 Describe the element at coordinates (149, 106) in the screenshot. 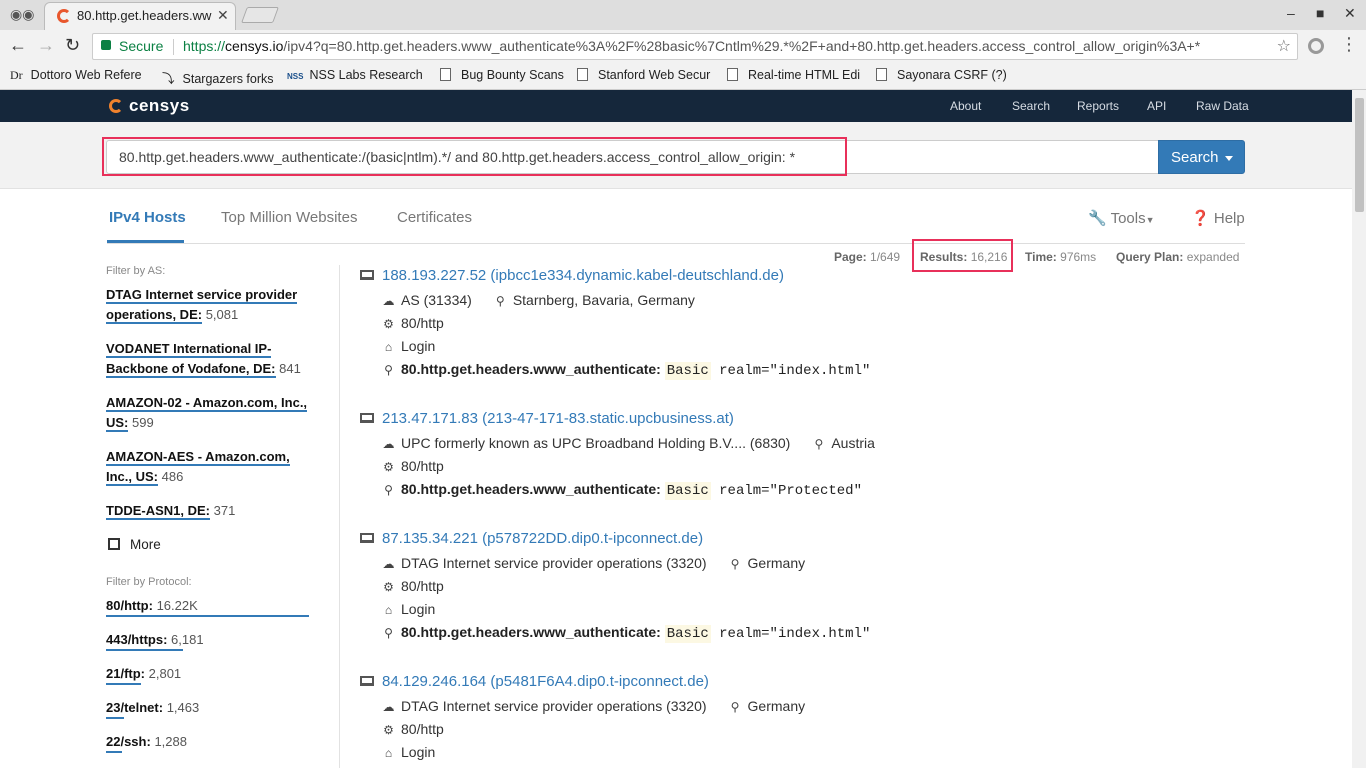

I see `censys-logo: censys` at that location.